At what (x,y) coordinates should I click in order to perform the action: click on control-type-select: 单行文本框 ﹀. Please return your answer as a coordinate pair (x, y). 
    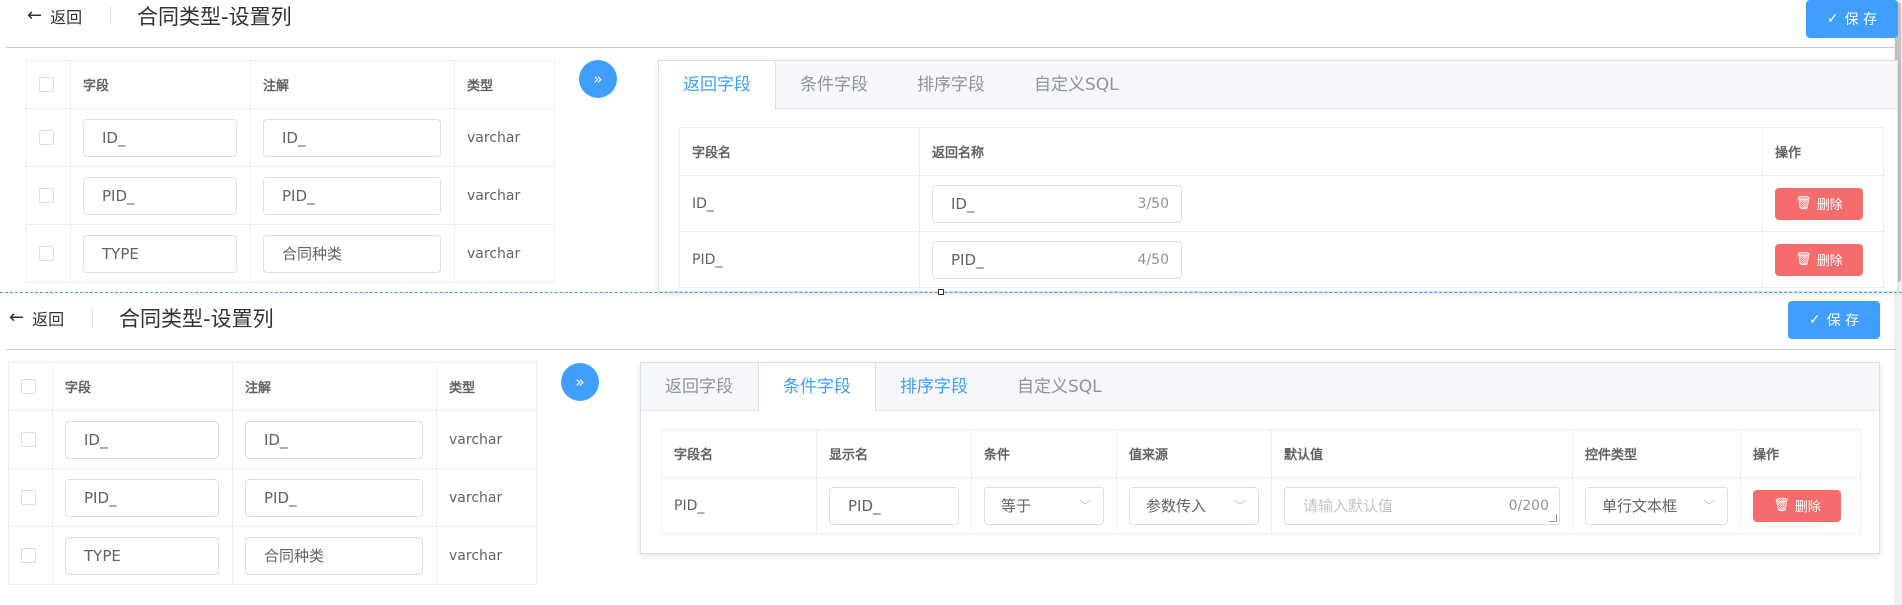
    Looking at the image, I should click on (1656, 505).